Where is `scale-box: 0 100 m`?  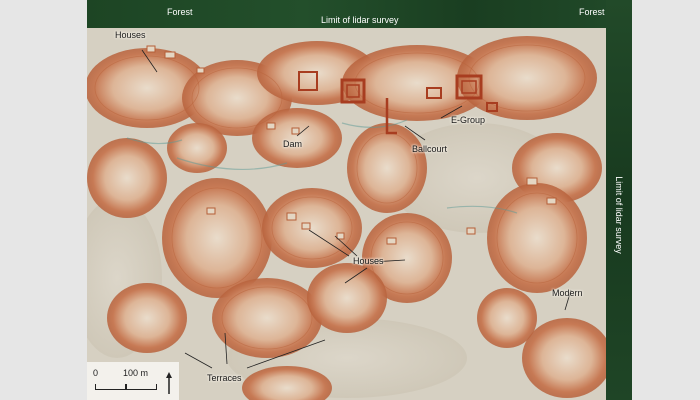 scale-box: 0 100 m is located at coordinates (133, 381).